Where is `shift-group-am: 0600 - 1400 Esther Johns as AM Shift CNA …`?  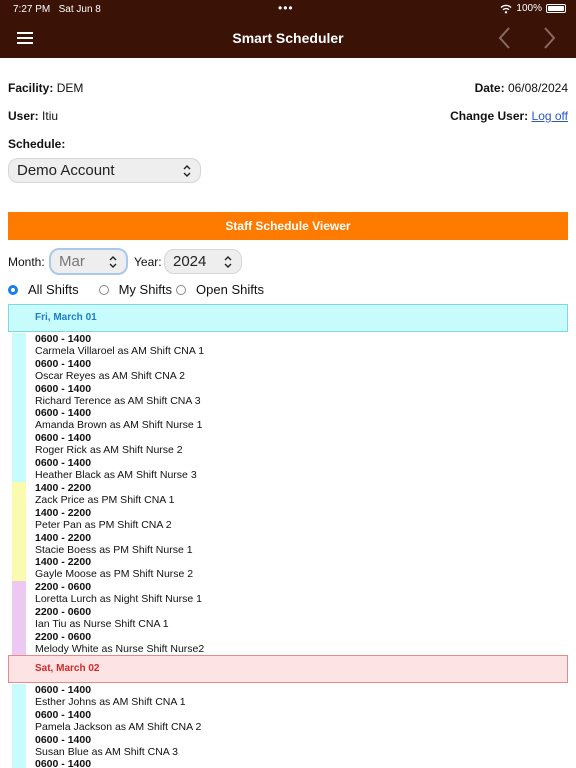
shift-group-am: 0600 - 1400 Esther Johns as AM Shift CNA … is located at coordinates (290, 726).